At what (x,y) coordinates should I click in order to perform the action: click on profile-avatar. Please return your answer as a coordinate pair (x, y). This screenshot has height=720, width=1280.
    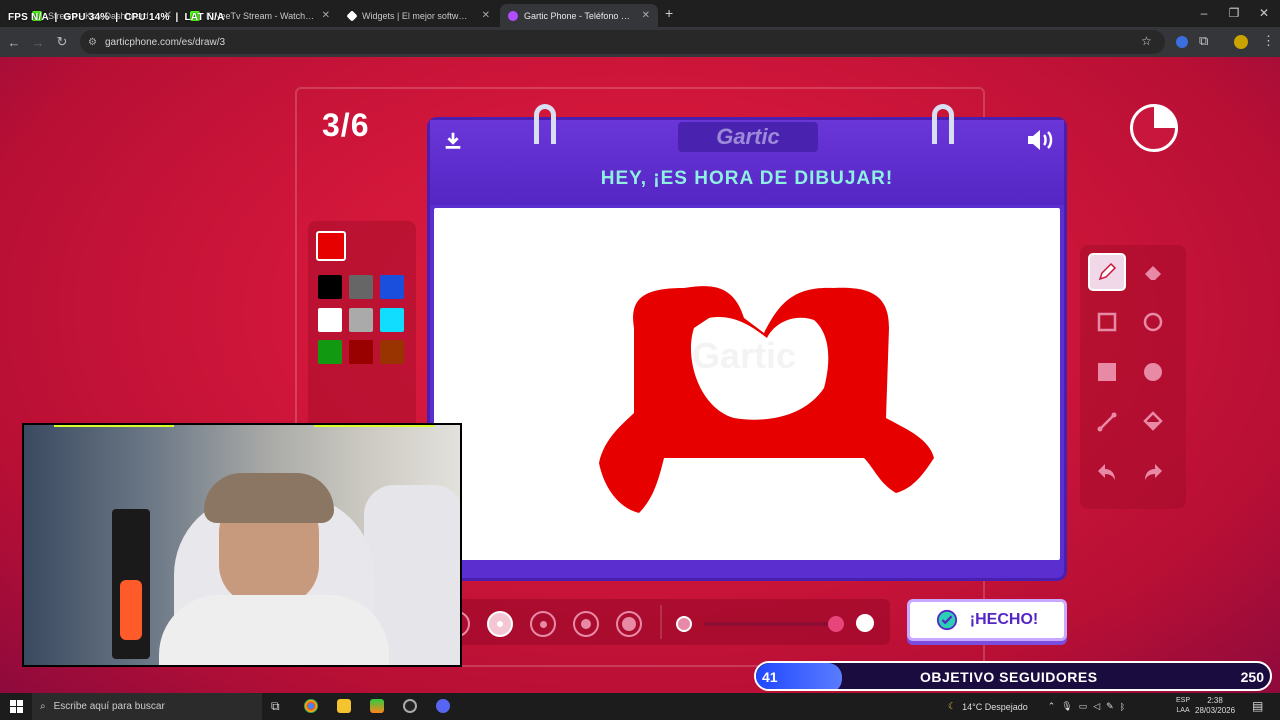
    Looking at the image, I should click on (1241, 42).